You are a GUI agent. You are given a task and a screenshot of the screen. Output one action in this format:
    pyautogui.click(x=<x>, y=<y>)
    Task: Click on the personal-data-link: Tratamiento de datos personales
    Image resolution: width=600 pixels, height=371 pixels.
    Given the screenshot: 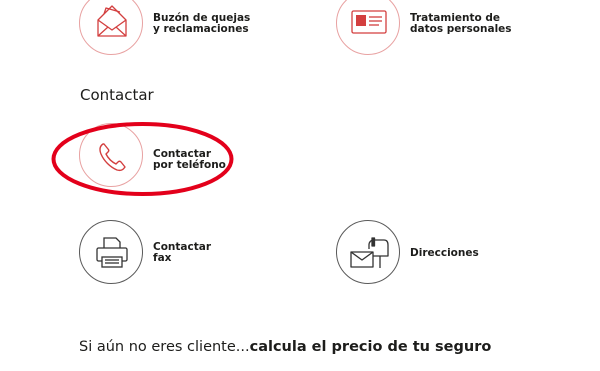 What is the action you would take?
    pyautogui.click(x=446, y=28)
    